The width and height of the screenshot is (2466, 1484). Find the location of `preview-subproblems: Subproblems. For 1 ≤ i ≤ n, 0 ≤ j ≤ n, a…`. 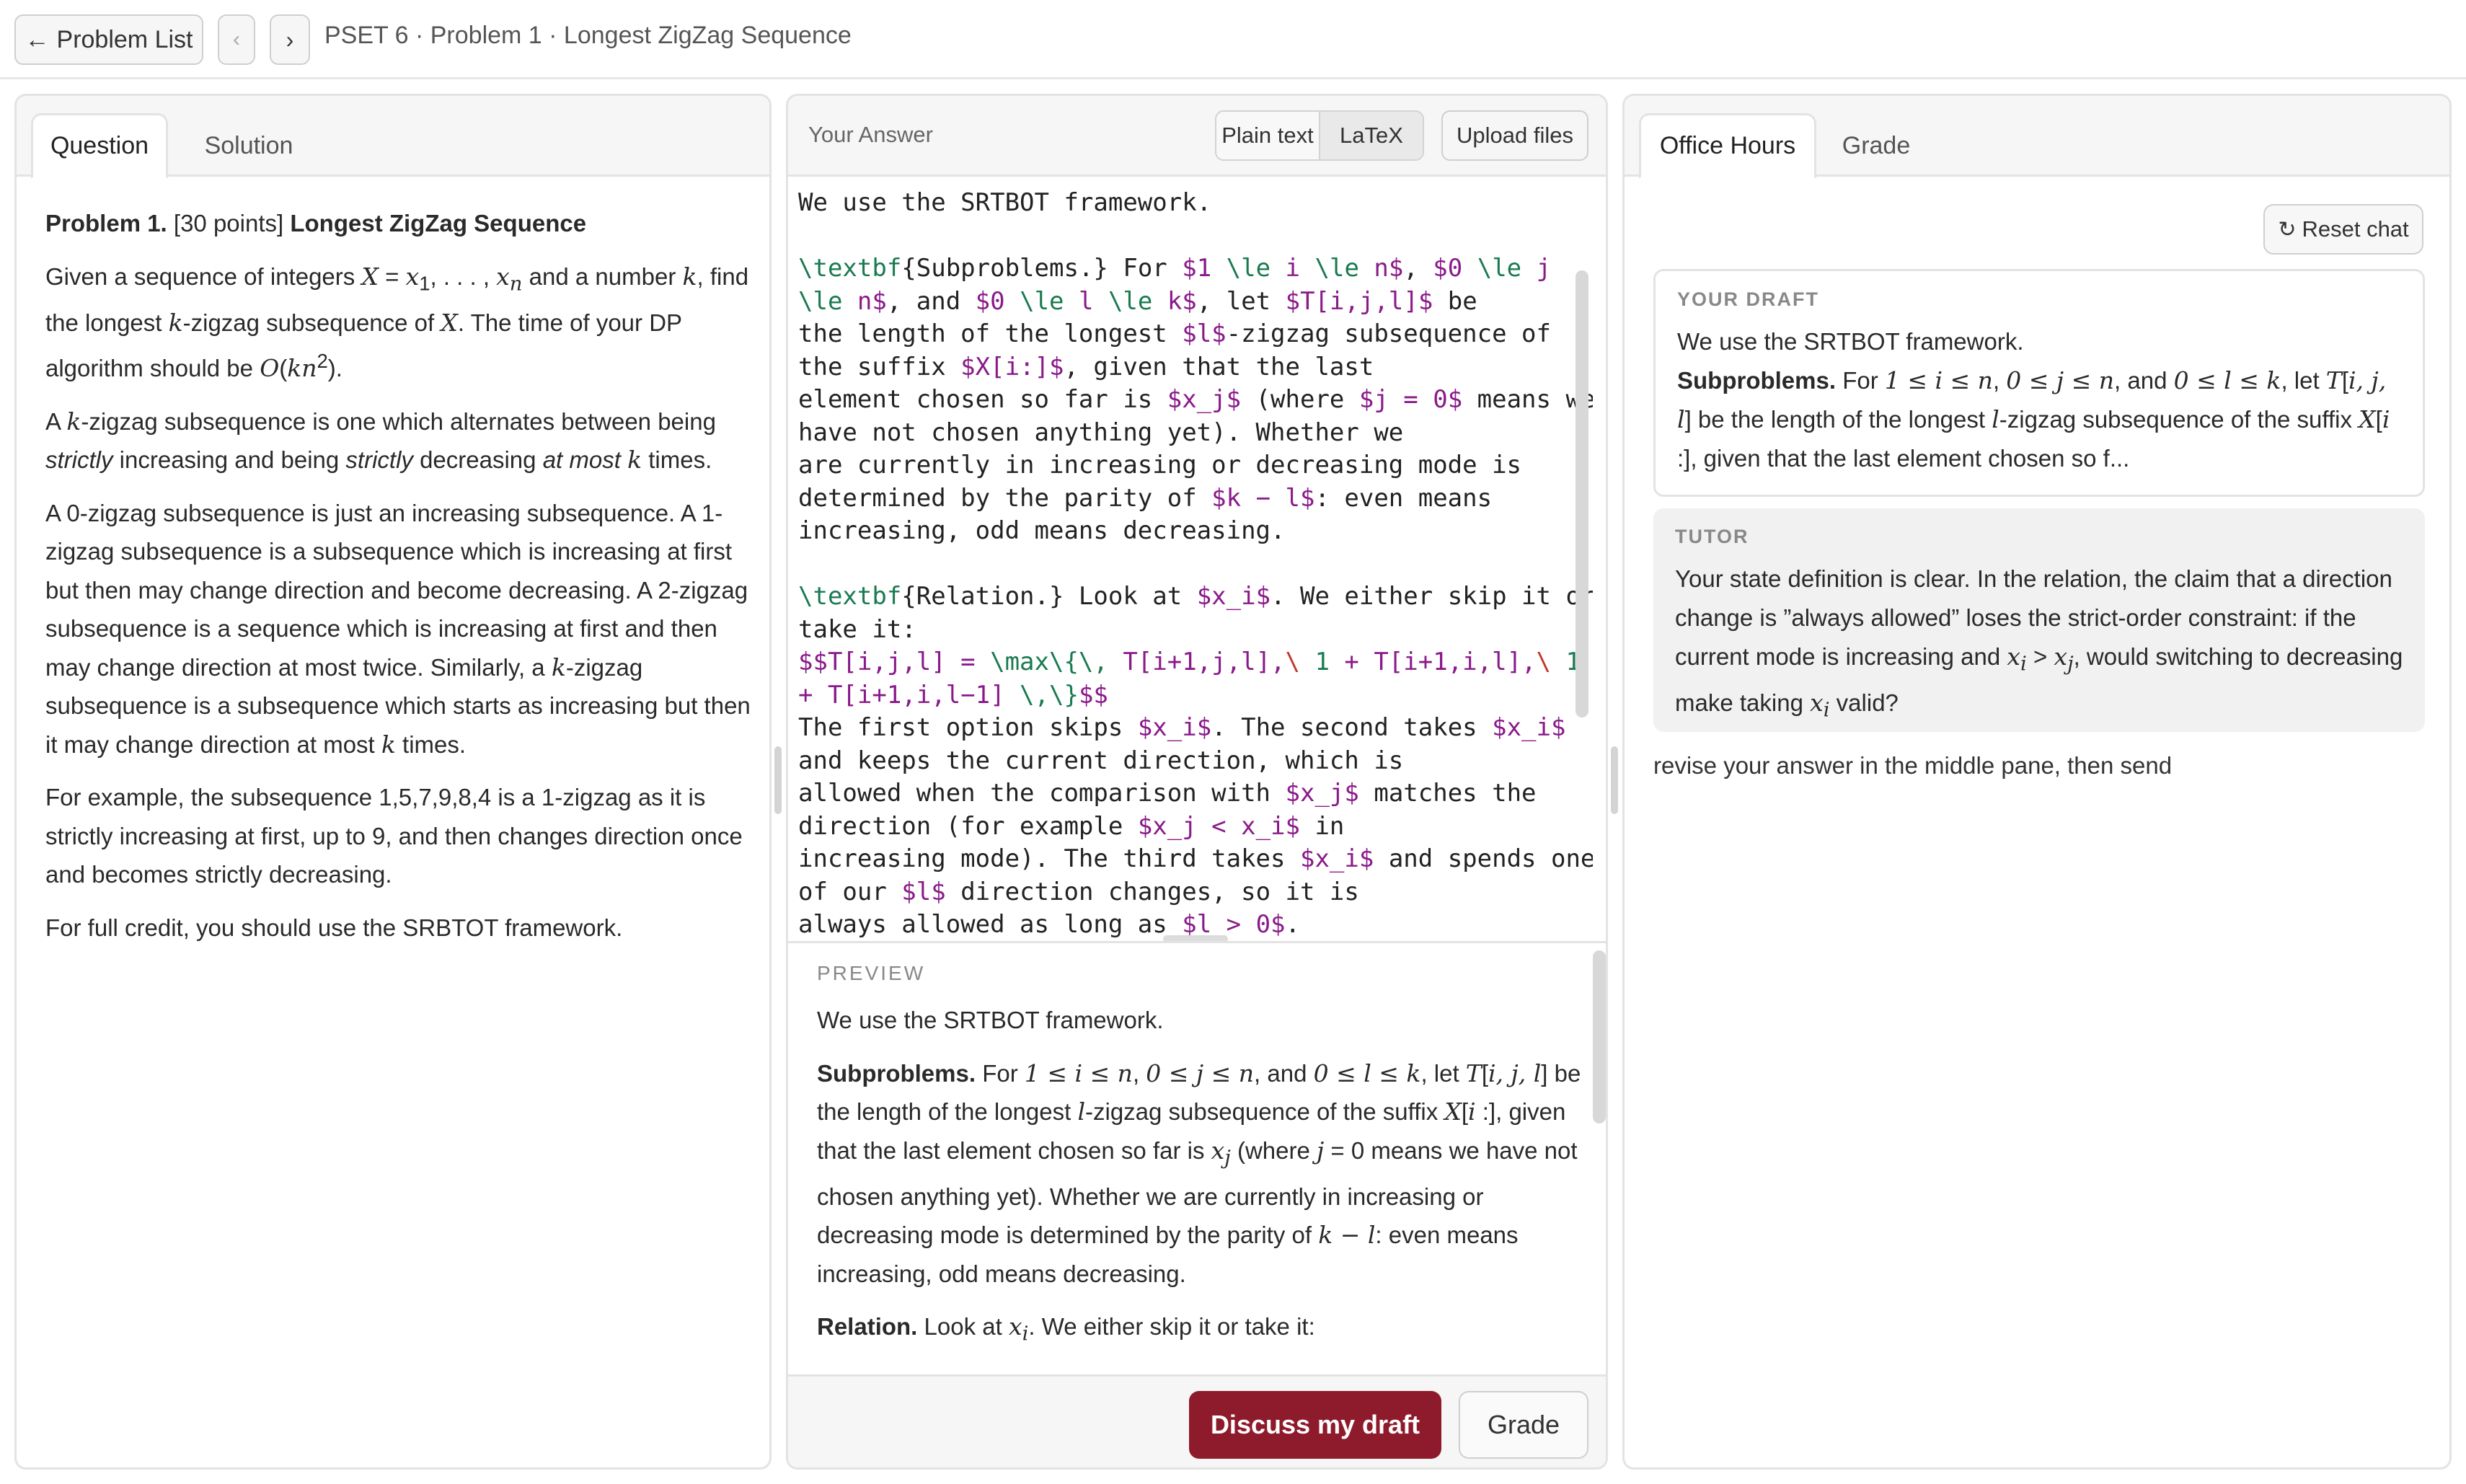

preview-subproblems: Subproblems. For 1 ≤ i ≤ n, 0 ≤ j ≤ n, a… is located at coordinates (1199, 1173).